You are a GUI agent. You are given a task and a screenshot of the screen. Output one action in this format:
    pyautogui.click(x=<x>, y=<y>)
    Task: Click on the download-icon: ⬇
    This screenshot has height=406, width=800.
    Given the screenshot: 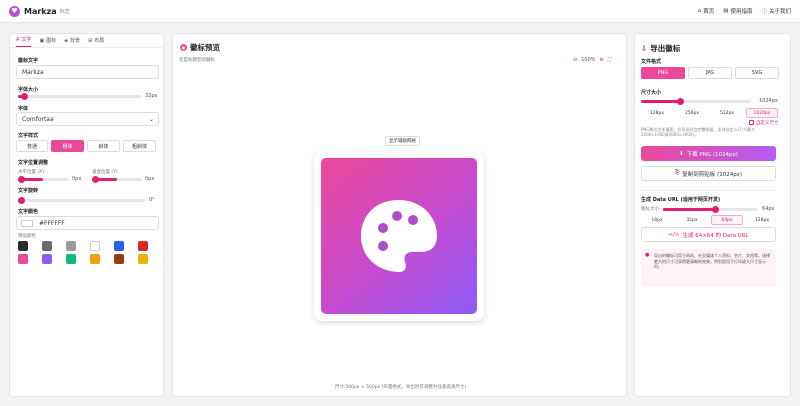 What is the action you would take?
    pyautogui.click(x=681, y=153)
    